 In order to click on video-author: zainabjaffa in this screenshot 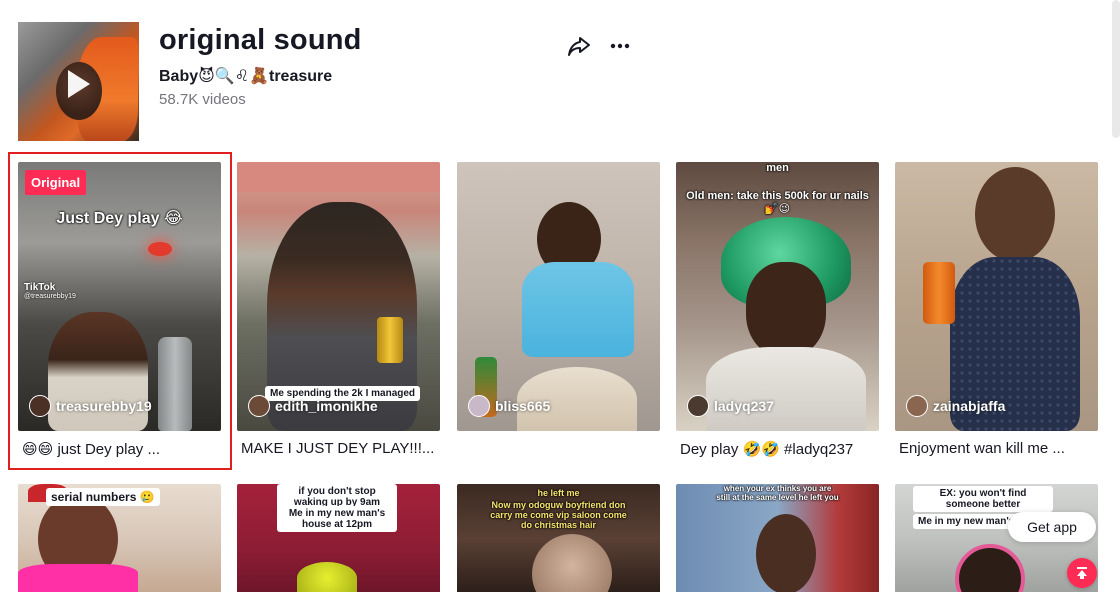, I will do `click(955, 406)`.